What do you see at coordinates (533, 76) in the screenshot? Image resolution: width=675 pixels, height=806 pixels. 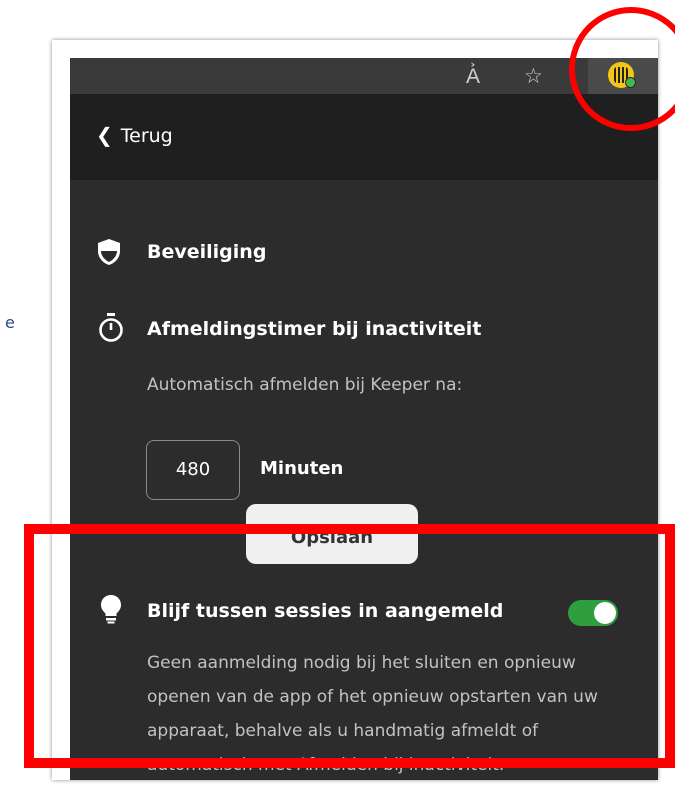 I see `favorite-star-icon: ☆` at bounding box center [533, 76].